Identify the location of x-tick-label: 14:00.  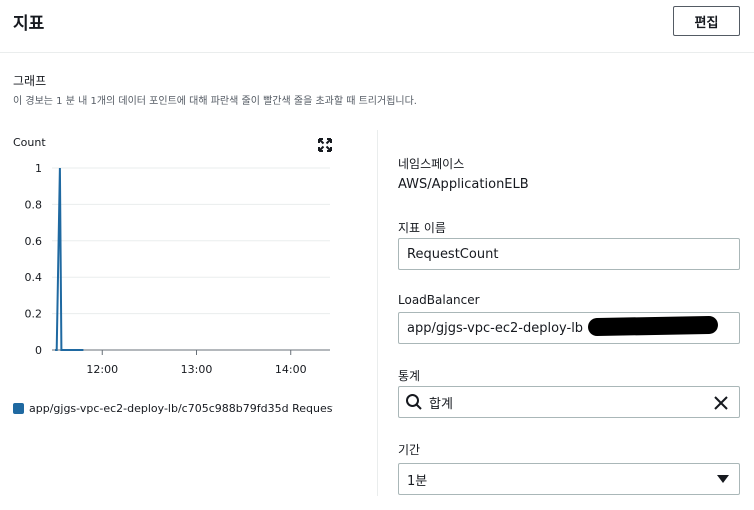
(291, 369).